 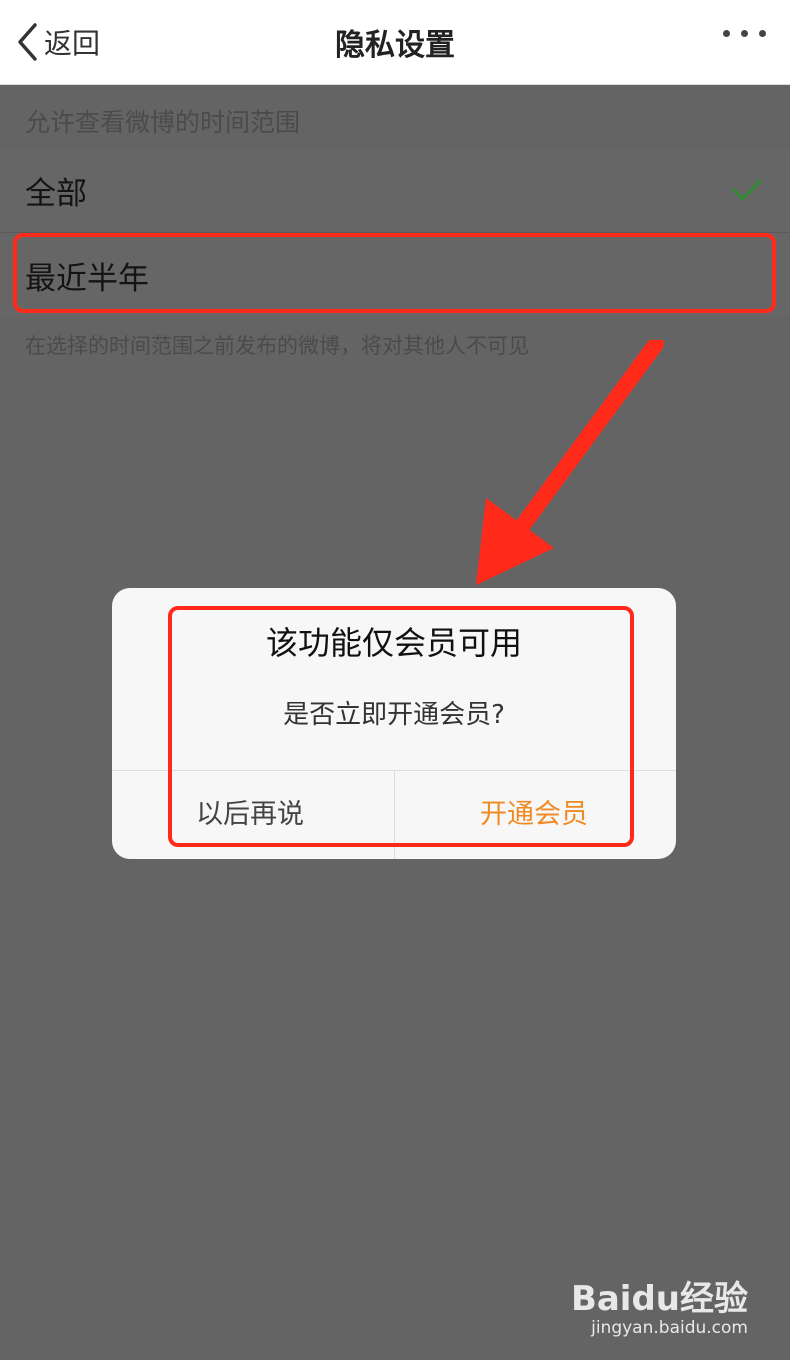 What do you see at coordinates (163, 122) in the screenshot?
I see `section-header: 允许查看微博的时间范围` at bounding box center [163, 122].